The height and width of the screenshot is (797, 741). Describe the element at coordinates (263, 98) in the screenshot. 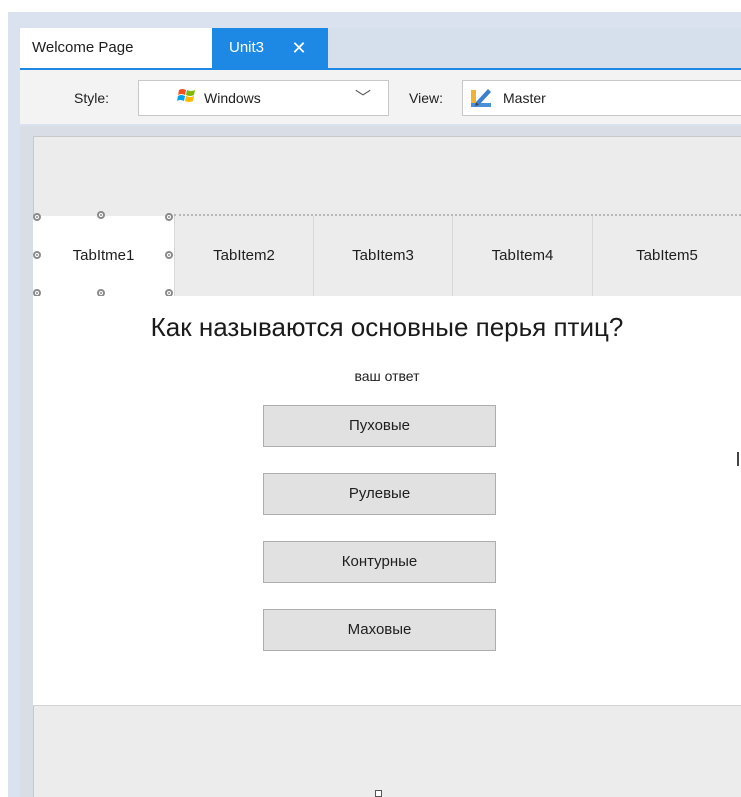

I see `style-dropdown` at that location.